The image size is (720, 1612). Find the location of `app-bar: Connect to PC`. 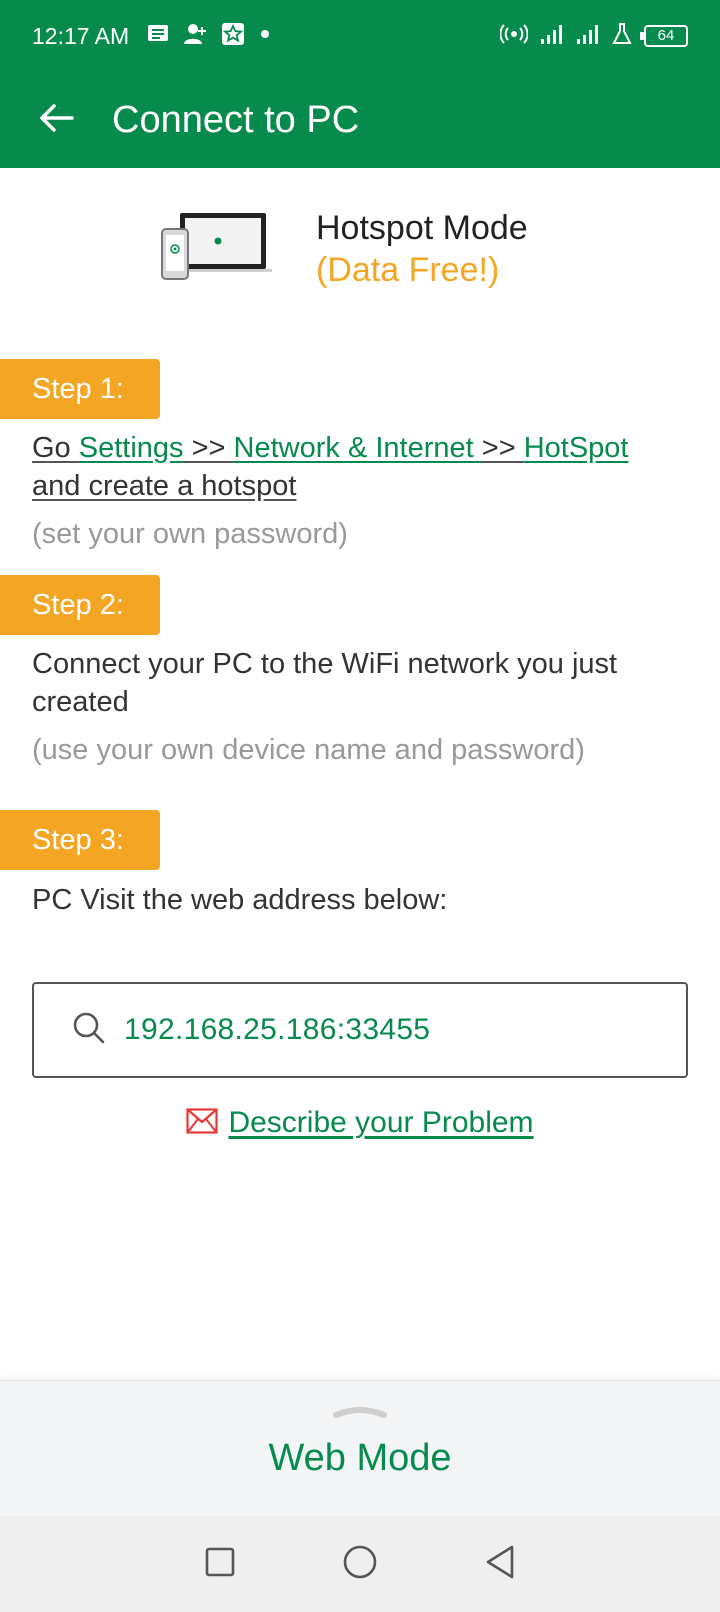

app-bar: Connect to PC is located at coordinates (360, 120).